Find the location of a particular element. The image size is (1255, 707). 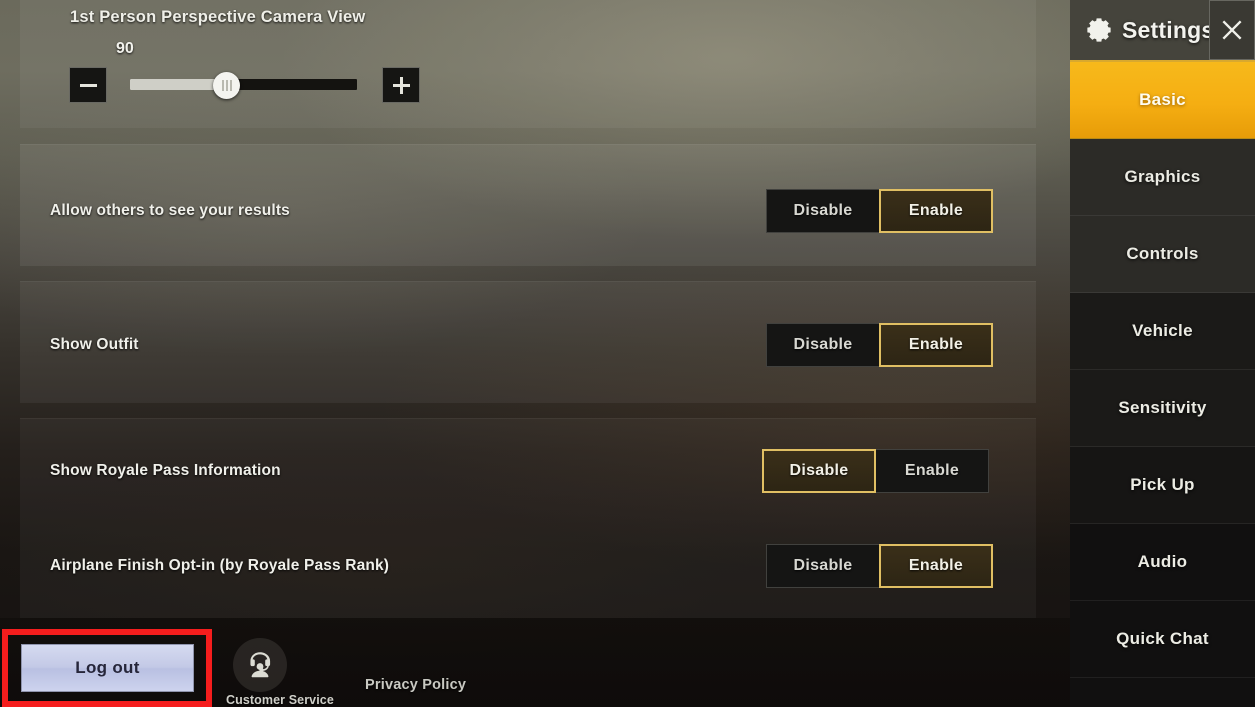

sidebar-item-controls: Controls is located at coordinates (1162, 254).